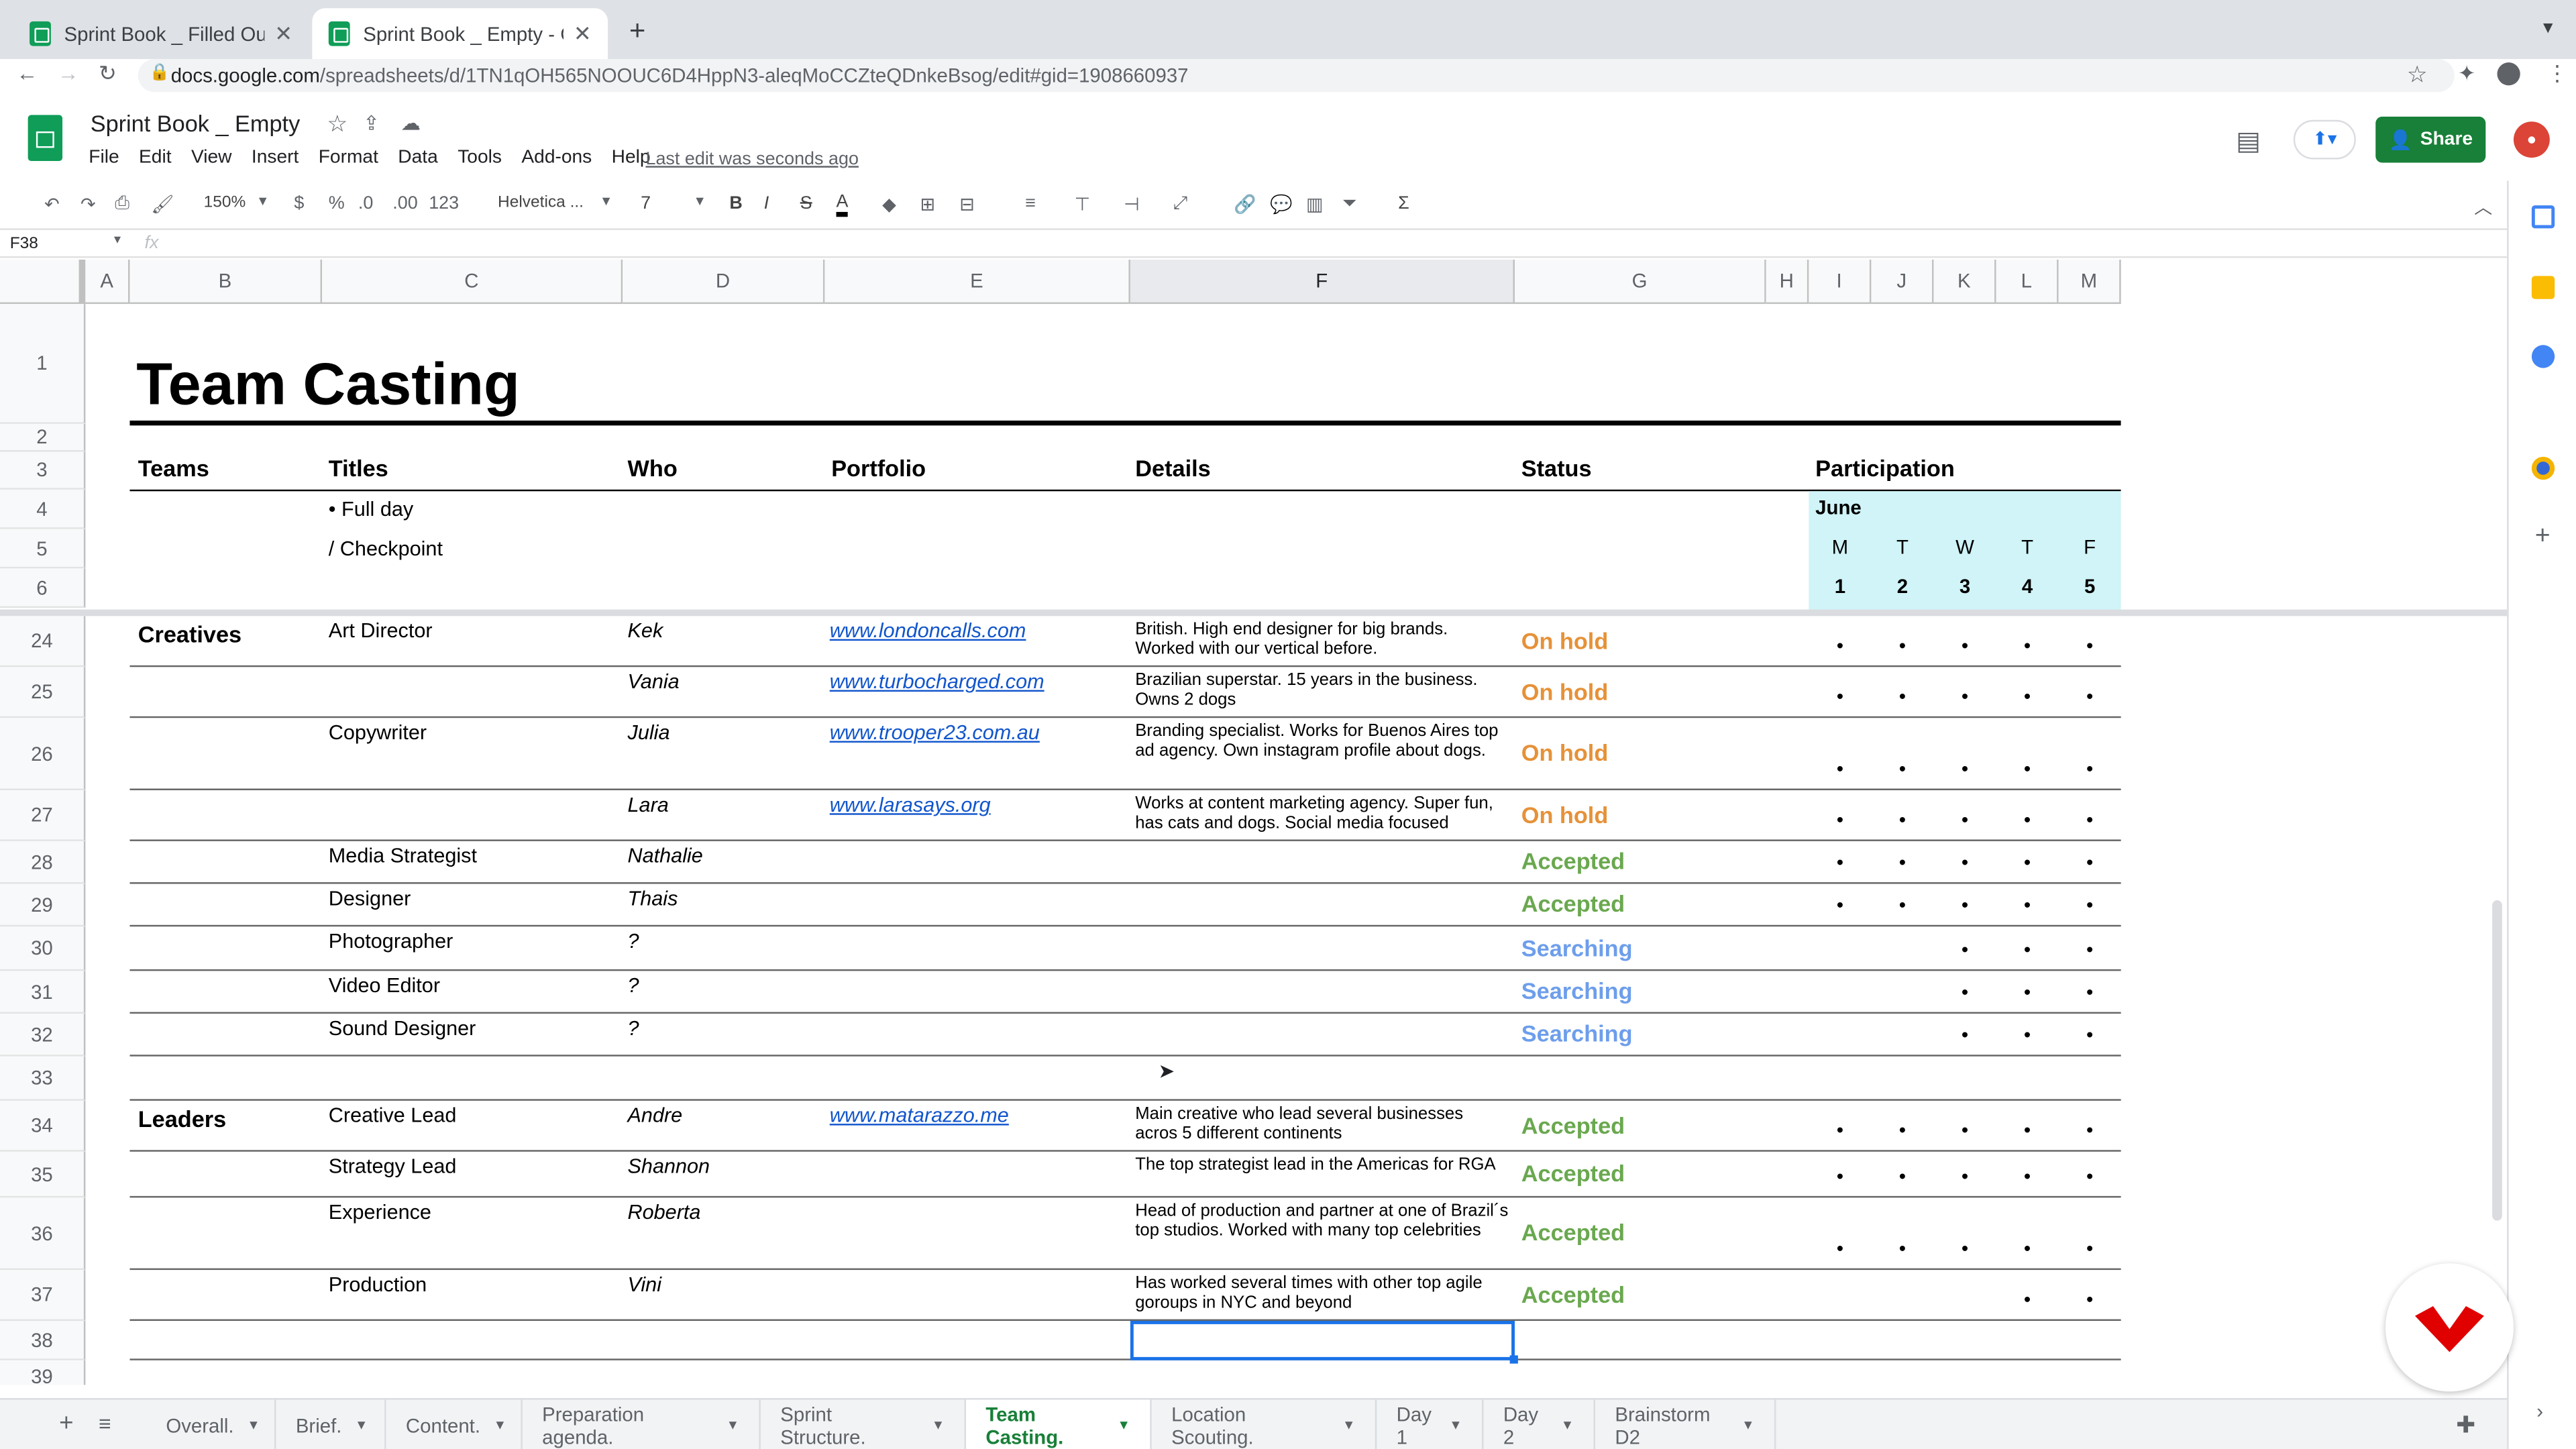 This screenshot has height=1449, width=2576. What do you see at coordinates (43, 549) in the screenshot?
I see `row-header: 5` at bounding box center [43, 549].